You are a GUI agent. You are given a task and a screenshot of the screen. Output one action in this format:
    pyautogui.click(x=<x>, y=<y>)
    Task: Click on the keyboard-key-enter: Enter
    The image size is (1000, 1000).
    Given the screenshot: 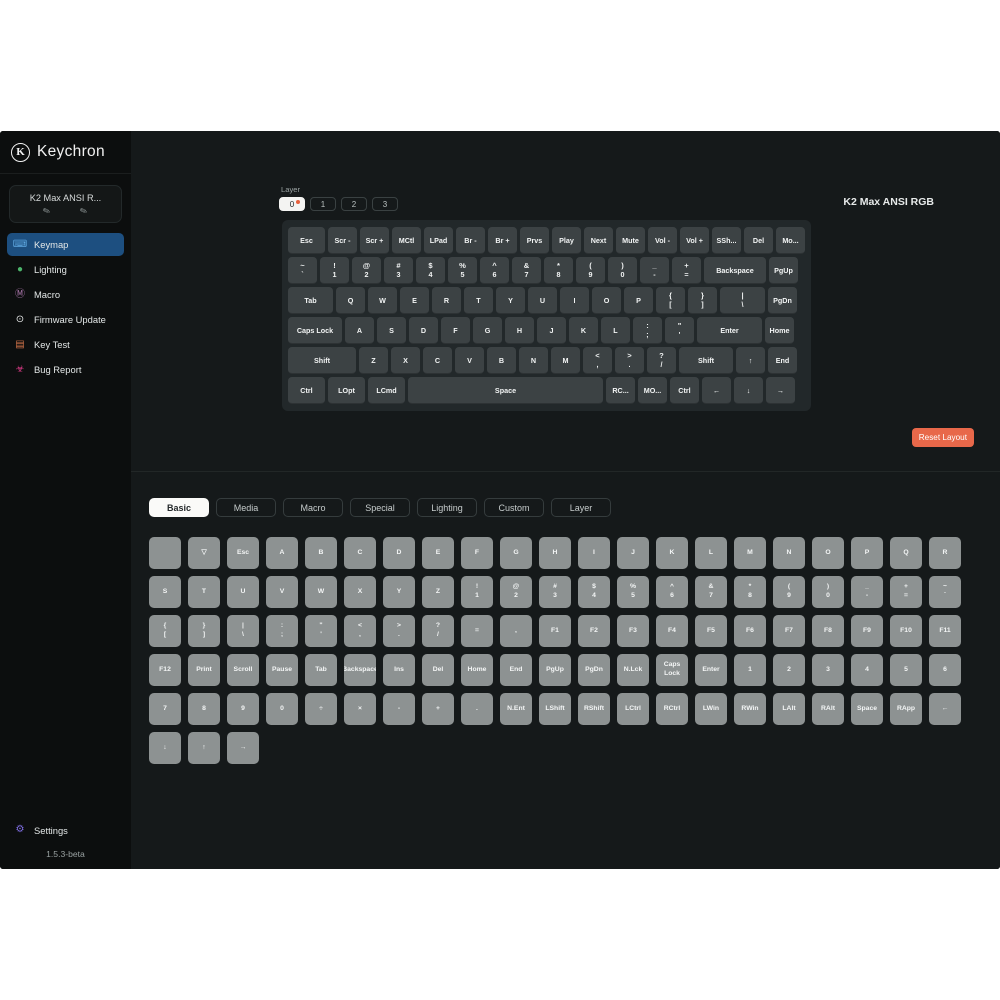 What is the action you would take?
    pyautogui.click(x=729, y=330)
    